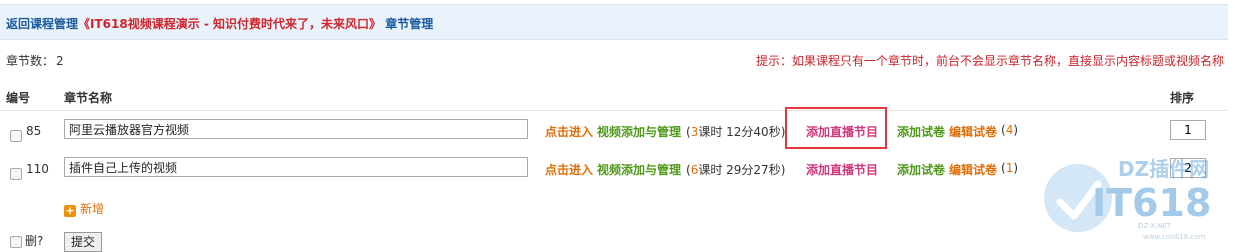 The width and height of the screenshot is (1235, 252). What do you see at coordinates (60, 61) in the screenshot?
I see `chapter-count-value: 2` at bounding box center [60, 61].